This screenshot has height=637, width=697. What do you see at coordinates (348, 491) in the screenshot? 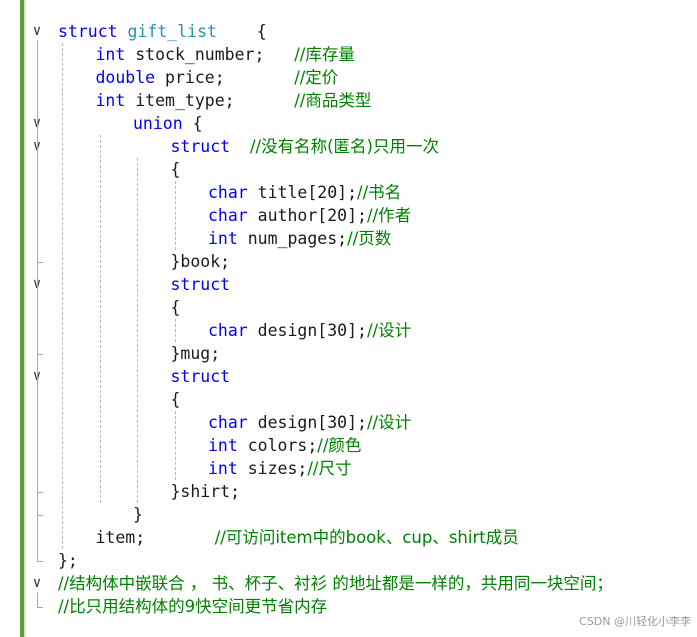
I see `code-line: }shirt;` at bounding box center [348, 491].